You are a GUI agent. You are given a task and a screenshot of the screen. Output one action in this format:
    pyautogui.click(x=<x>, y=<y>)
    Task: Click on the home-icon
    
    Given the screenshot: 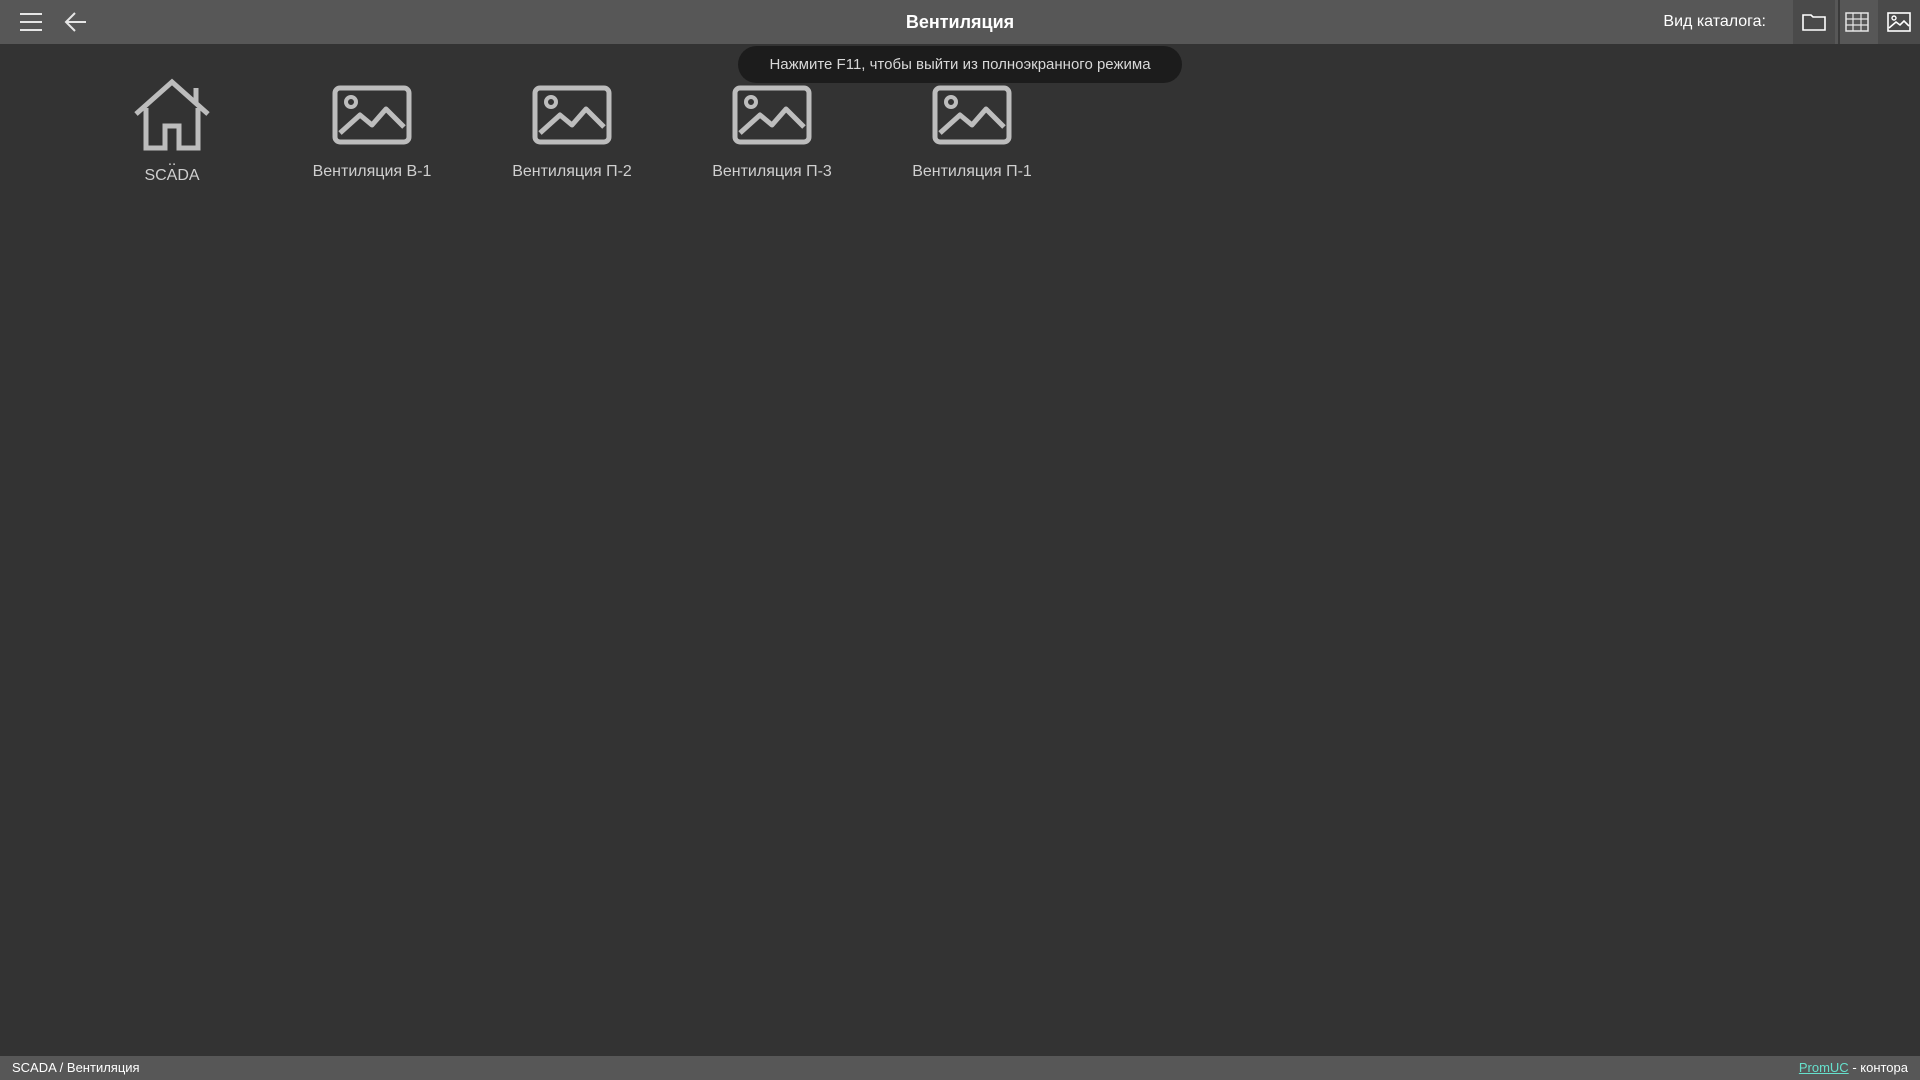 What is the action you would take?
    pyautogui.click(x=172, y=114)
    